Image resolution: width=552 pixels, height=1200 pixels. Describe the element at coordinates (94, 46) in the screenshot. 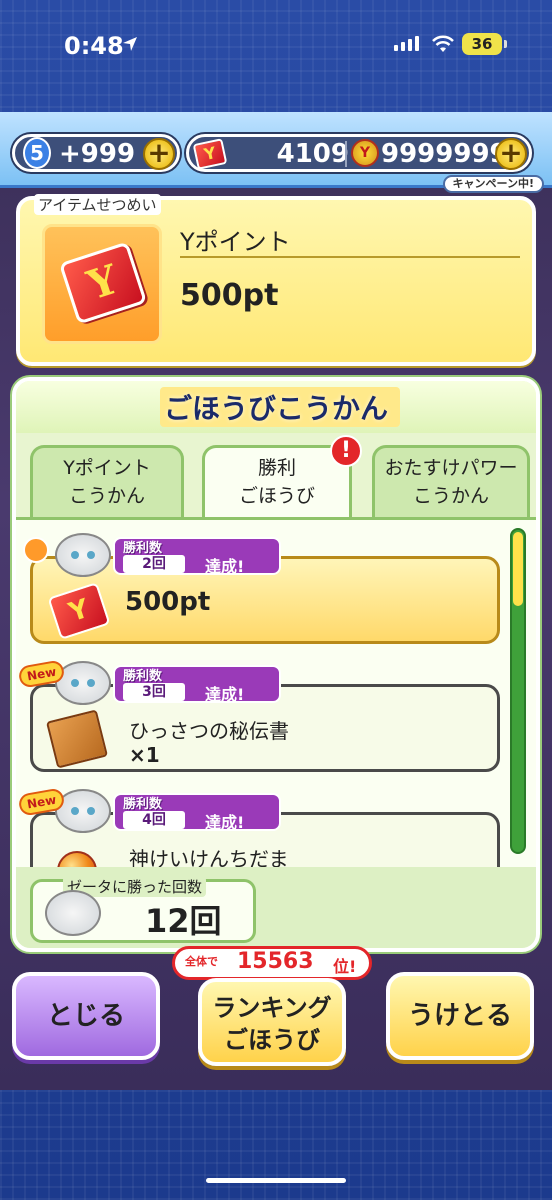

I see `clock: 0:48` at that location.